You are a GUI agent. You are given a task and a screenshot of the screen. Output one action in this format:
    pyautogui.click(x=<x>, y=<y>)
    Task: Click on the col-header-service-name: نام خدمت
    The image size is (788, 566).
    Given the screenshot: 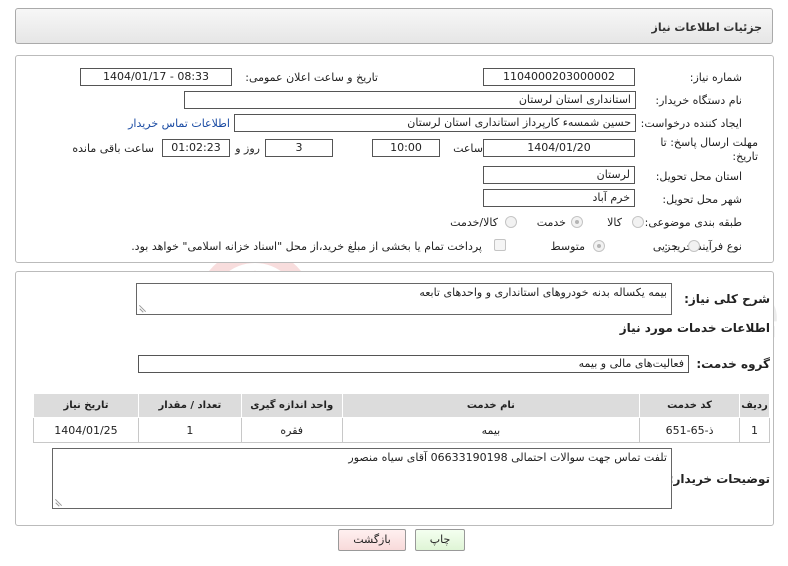 What is the action you would take?
    pyautogui.click(x=491, y=405)
    